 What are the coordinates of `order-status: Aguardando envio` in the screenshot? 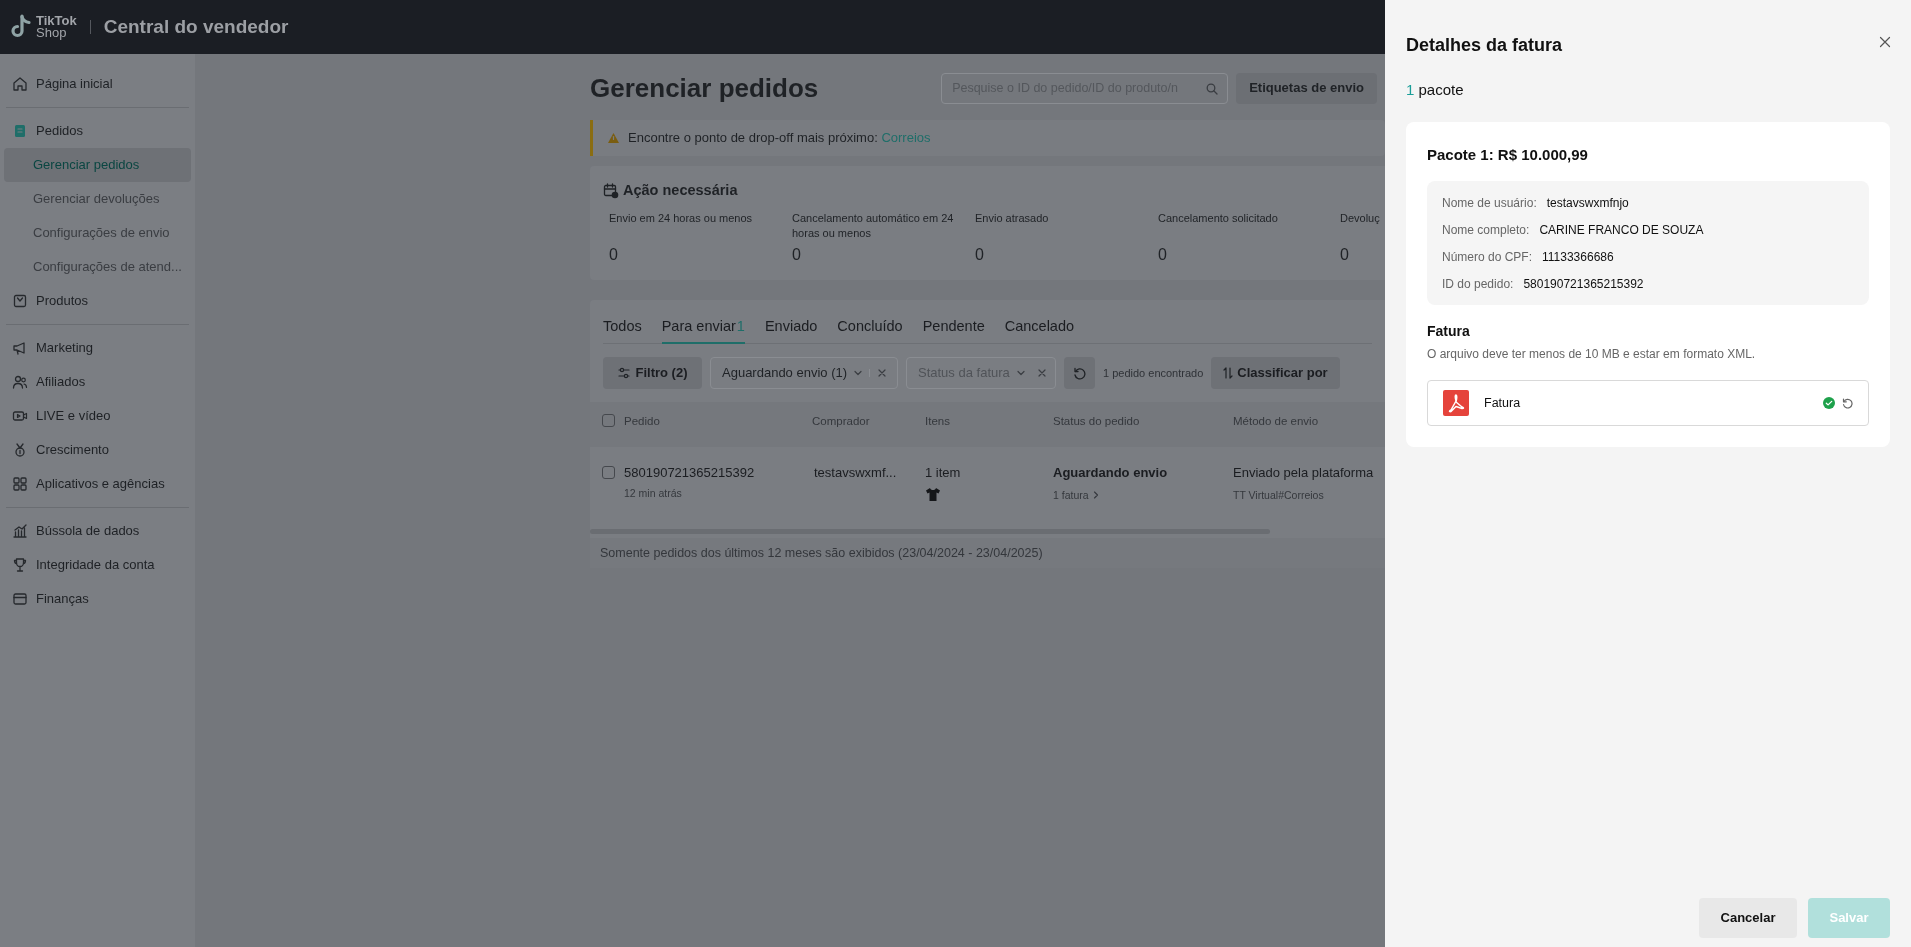 It's located at (1111, 473).